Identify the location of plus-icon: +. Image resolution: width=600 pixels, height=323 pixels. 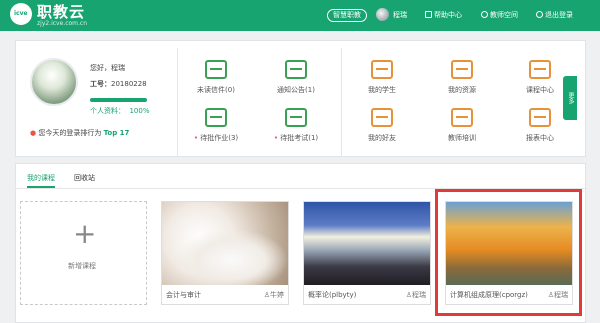
(85, 233).